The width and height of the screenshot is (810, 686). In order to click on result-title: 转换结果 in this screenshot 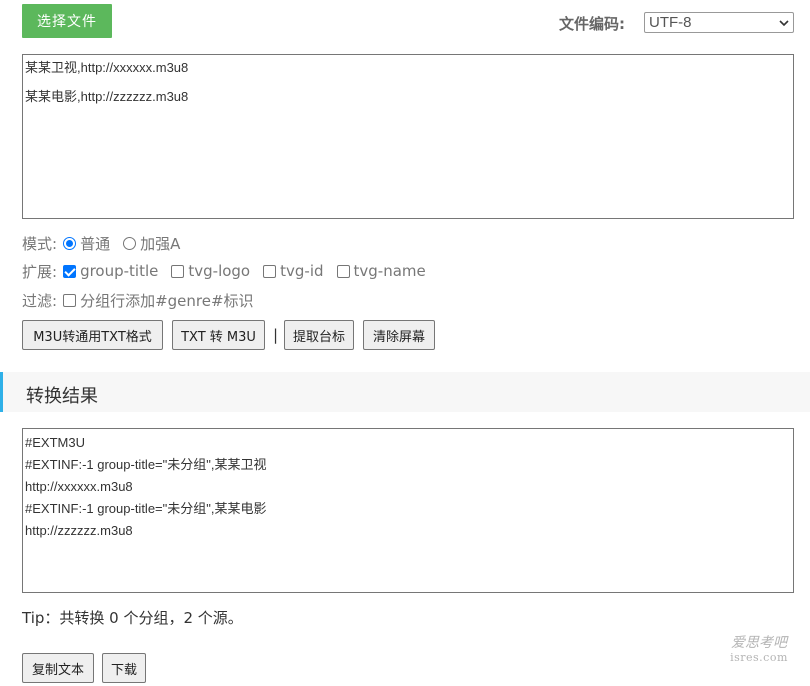, I will do `click(62, 396)`.